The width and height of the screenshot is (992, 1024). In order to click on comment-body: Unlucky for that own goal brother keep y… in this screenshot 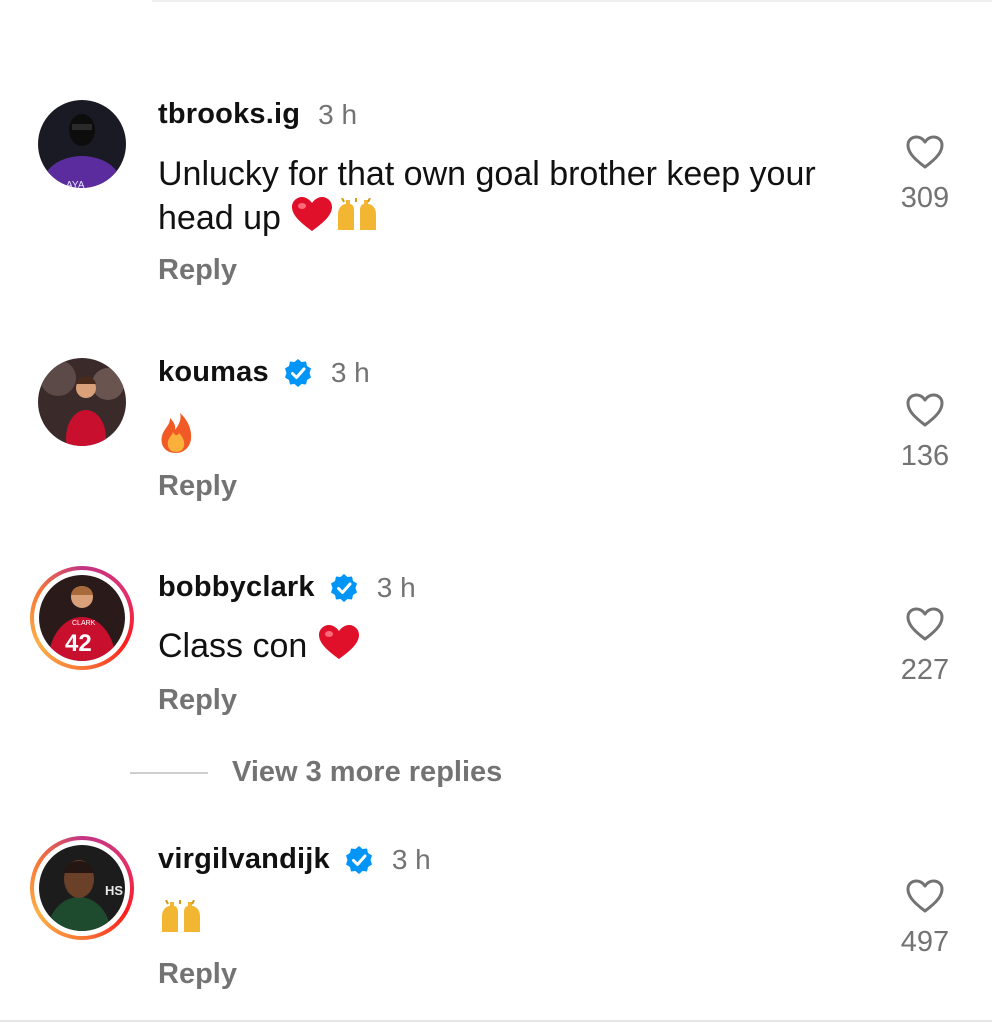, I will do `click(487, 196)`.